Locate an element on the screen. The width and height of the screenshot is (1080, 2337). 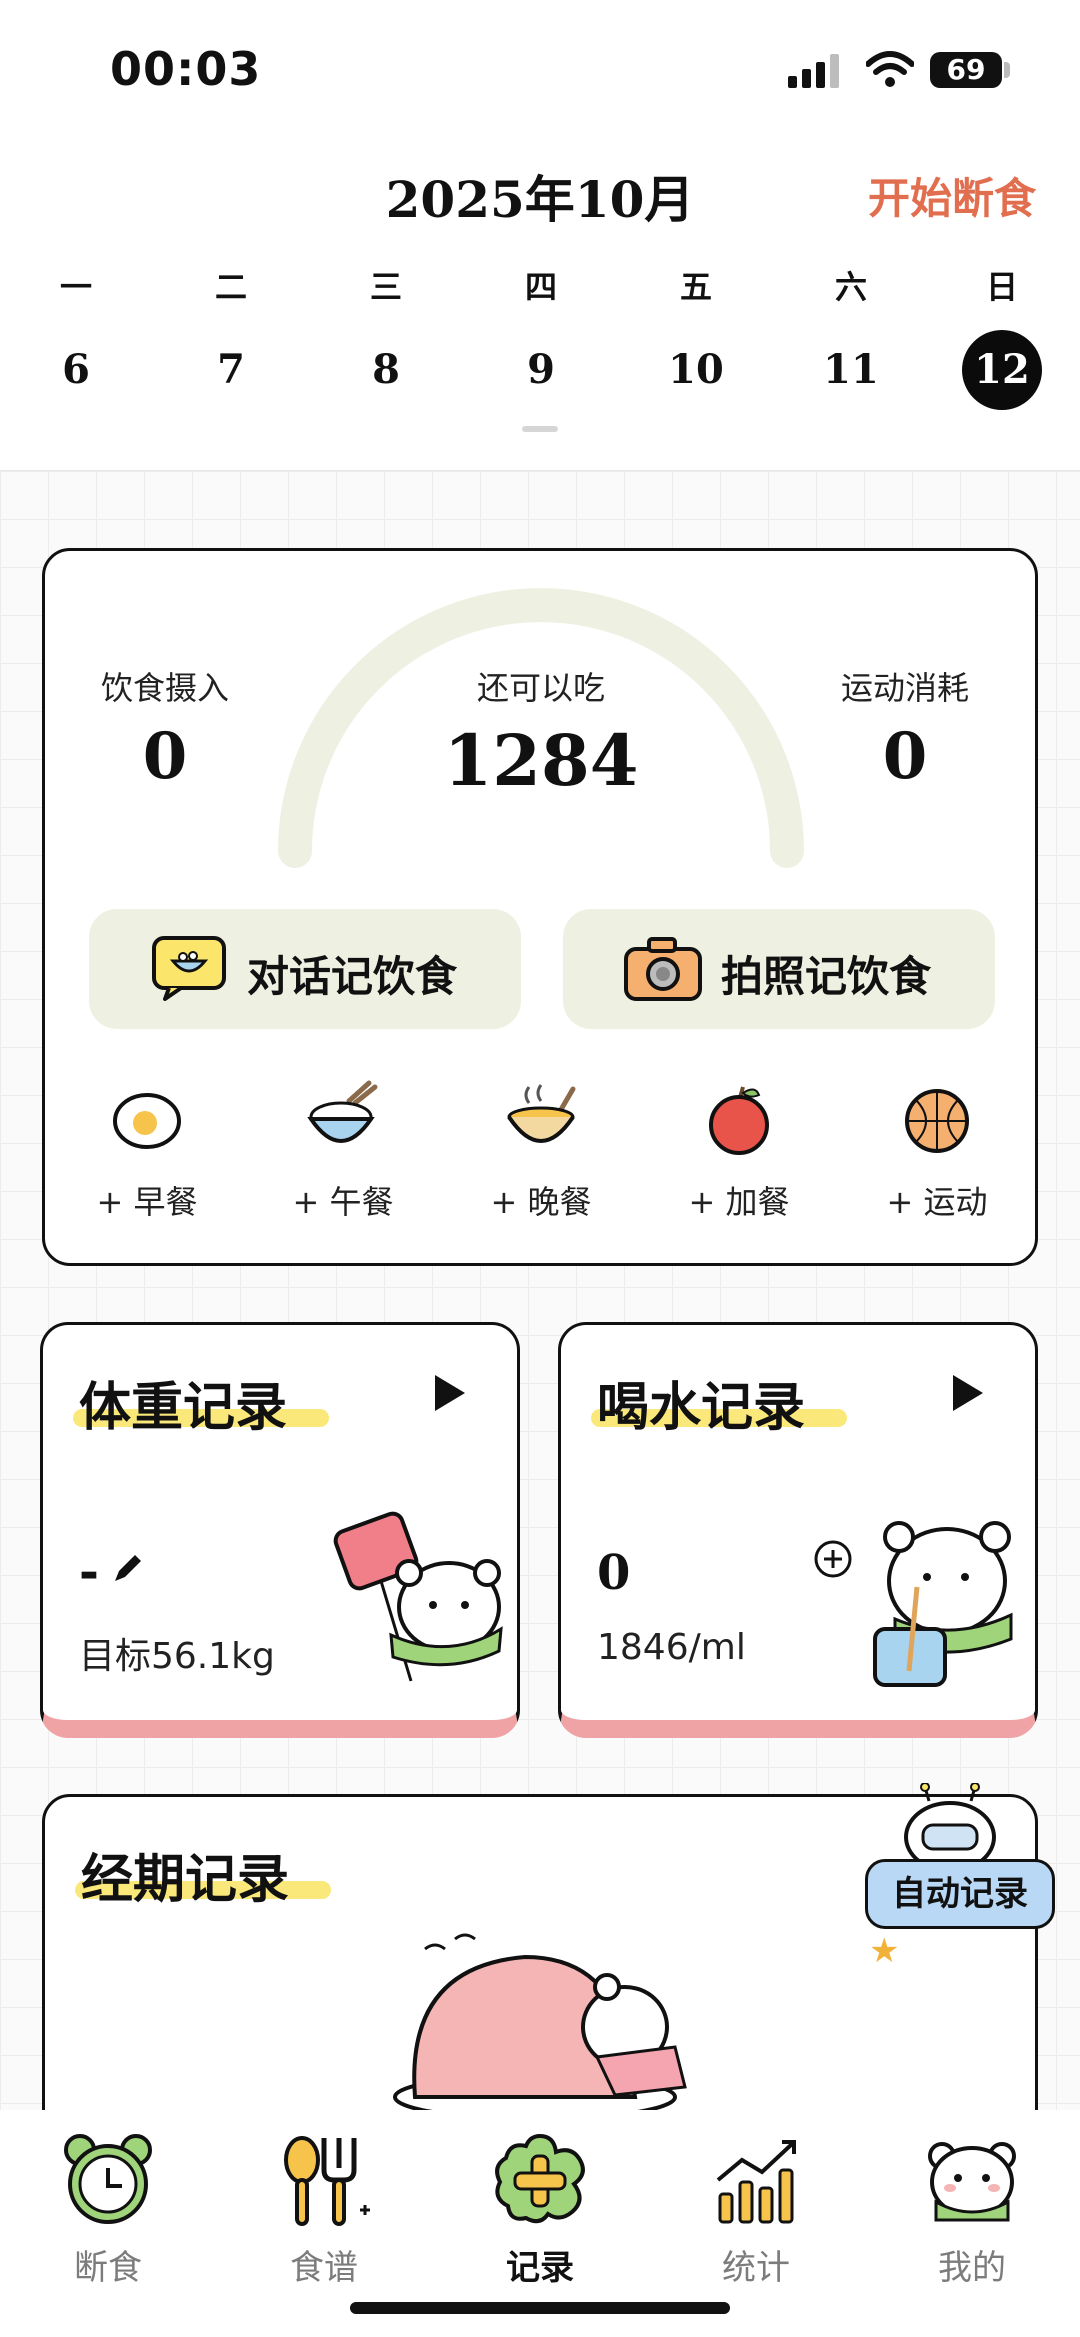
remaining-label: 还可以吃 is located at coordinates (540, 688).